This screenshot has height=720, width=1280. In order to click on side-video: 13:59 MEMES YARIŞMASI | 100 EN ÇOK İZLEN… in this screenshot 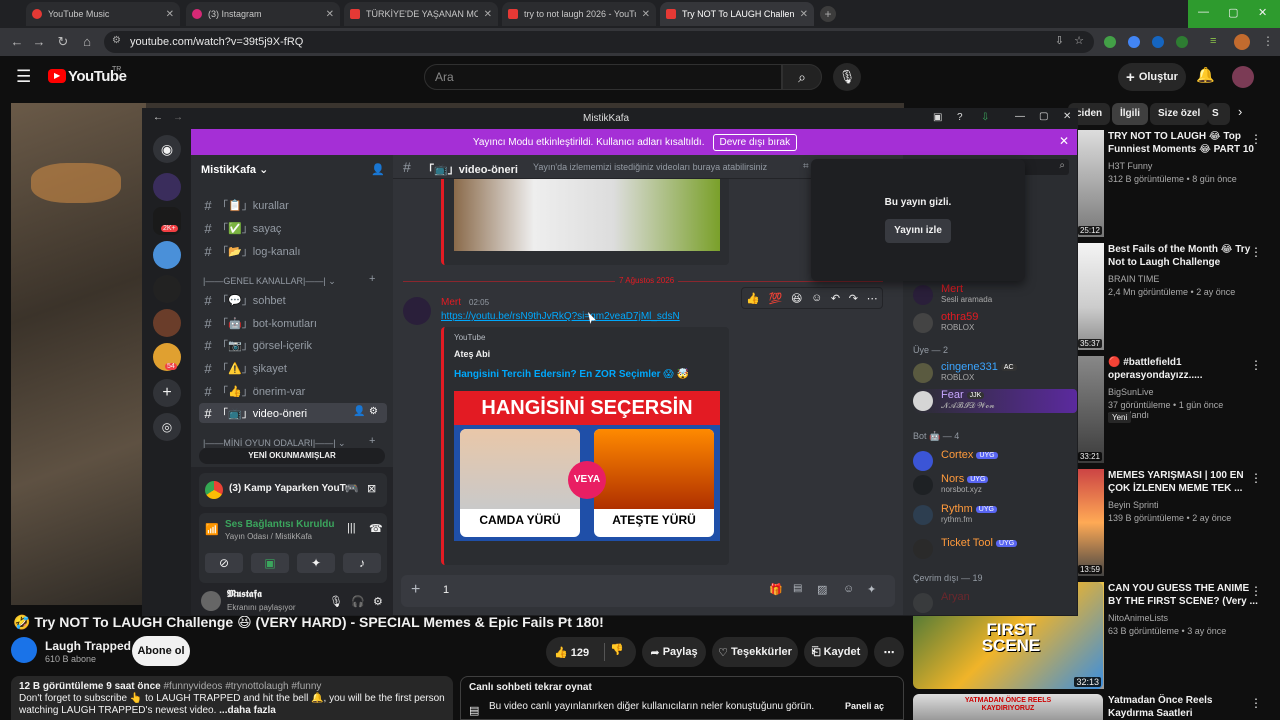, I will do `click(1173, 524)`.